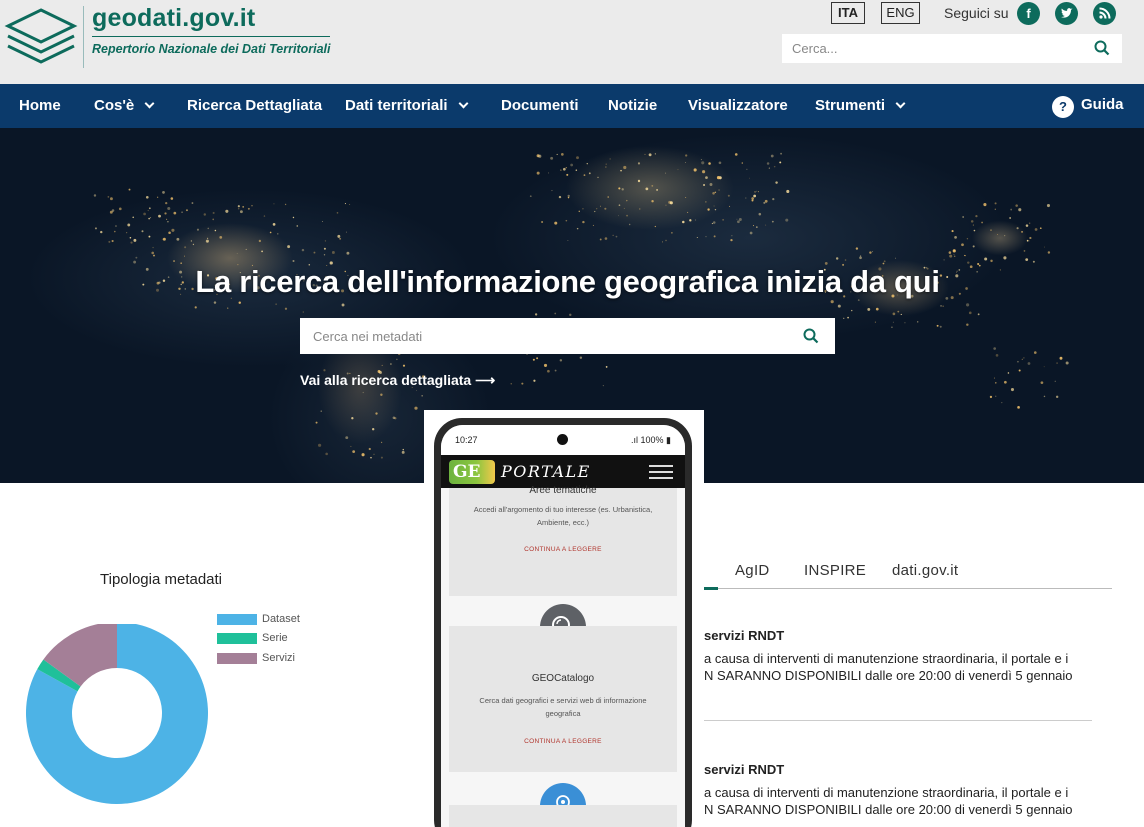 The height and width of the screenshot is (827, 1144). I want to click on metadata-search-input, so click(545, 336).